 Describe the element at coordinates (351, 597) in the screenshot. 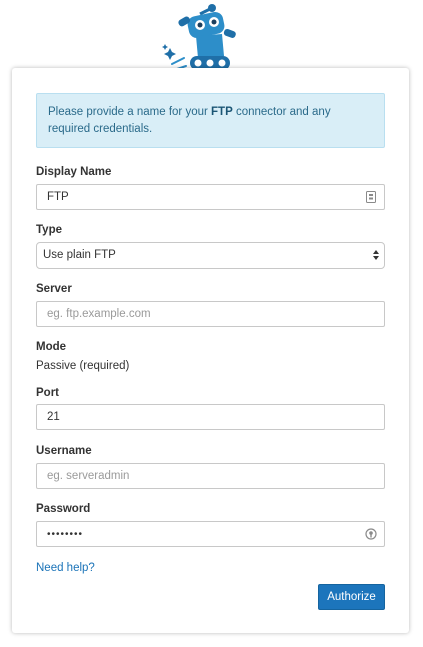

I see `authorize-button: Authorize` at that location.